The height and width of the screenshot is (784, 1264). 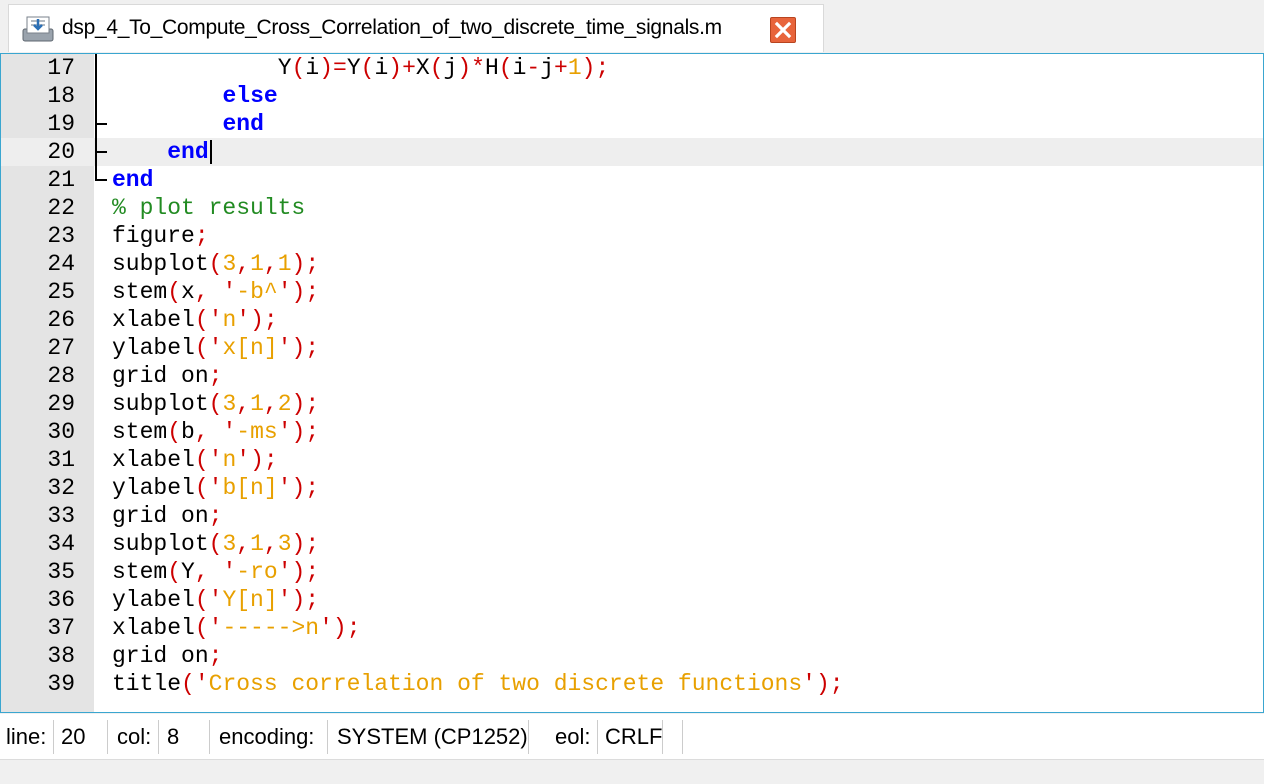 What do you see at coordinates (26, 736) in the screenshot?
I see `line-label: line:` at bounding box center [26, 736].